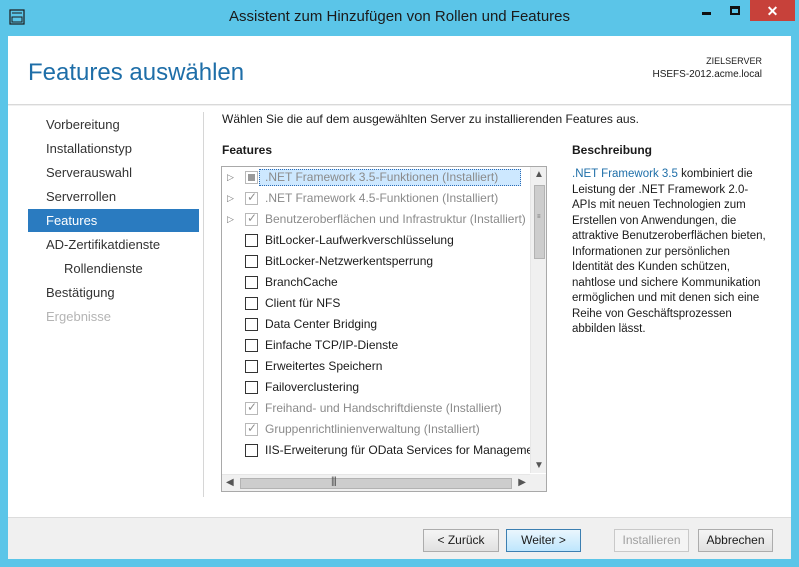  I want to click on minimize-icon, so click(706, 13).